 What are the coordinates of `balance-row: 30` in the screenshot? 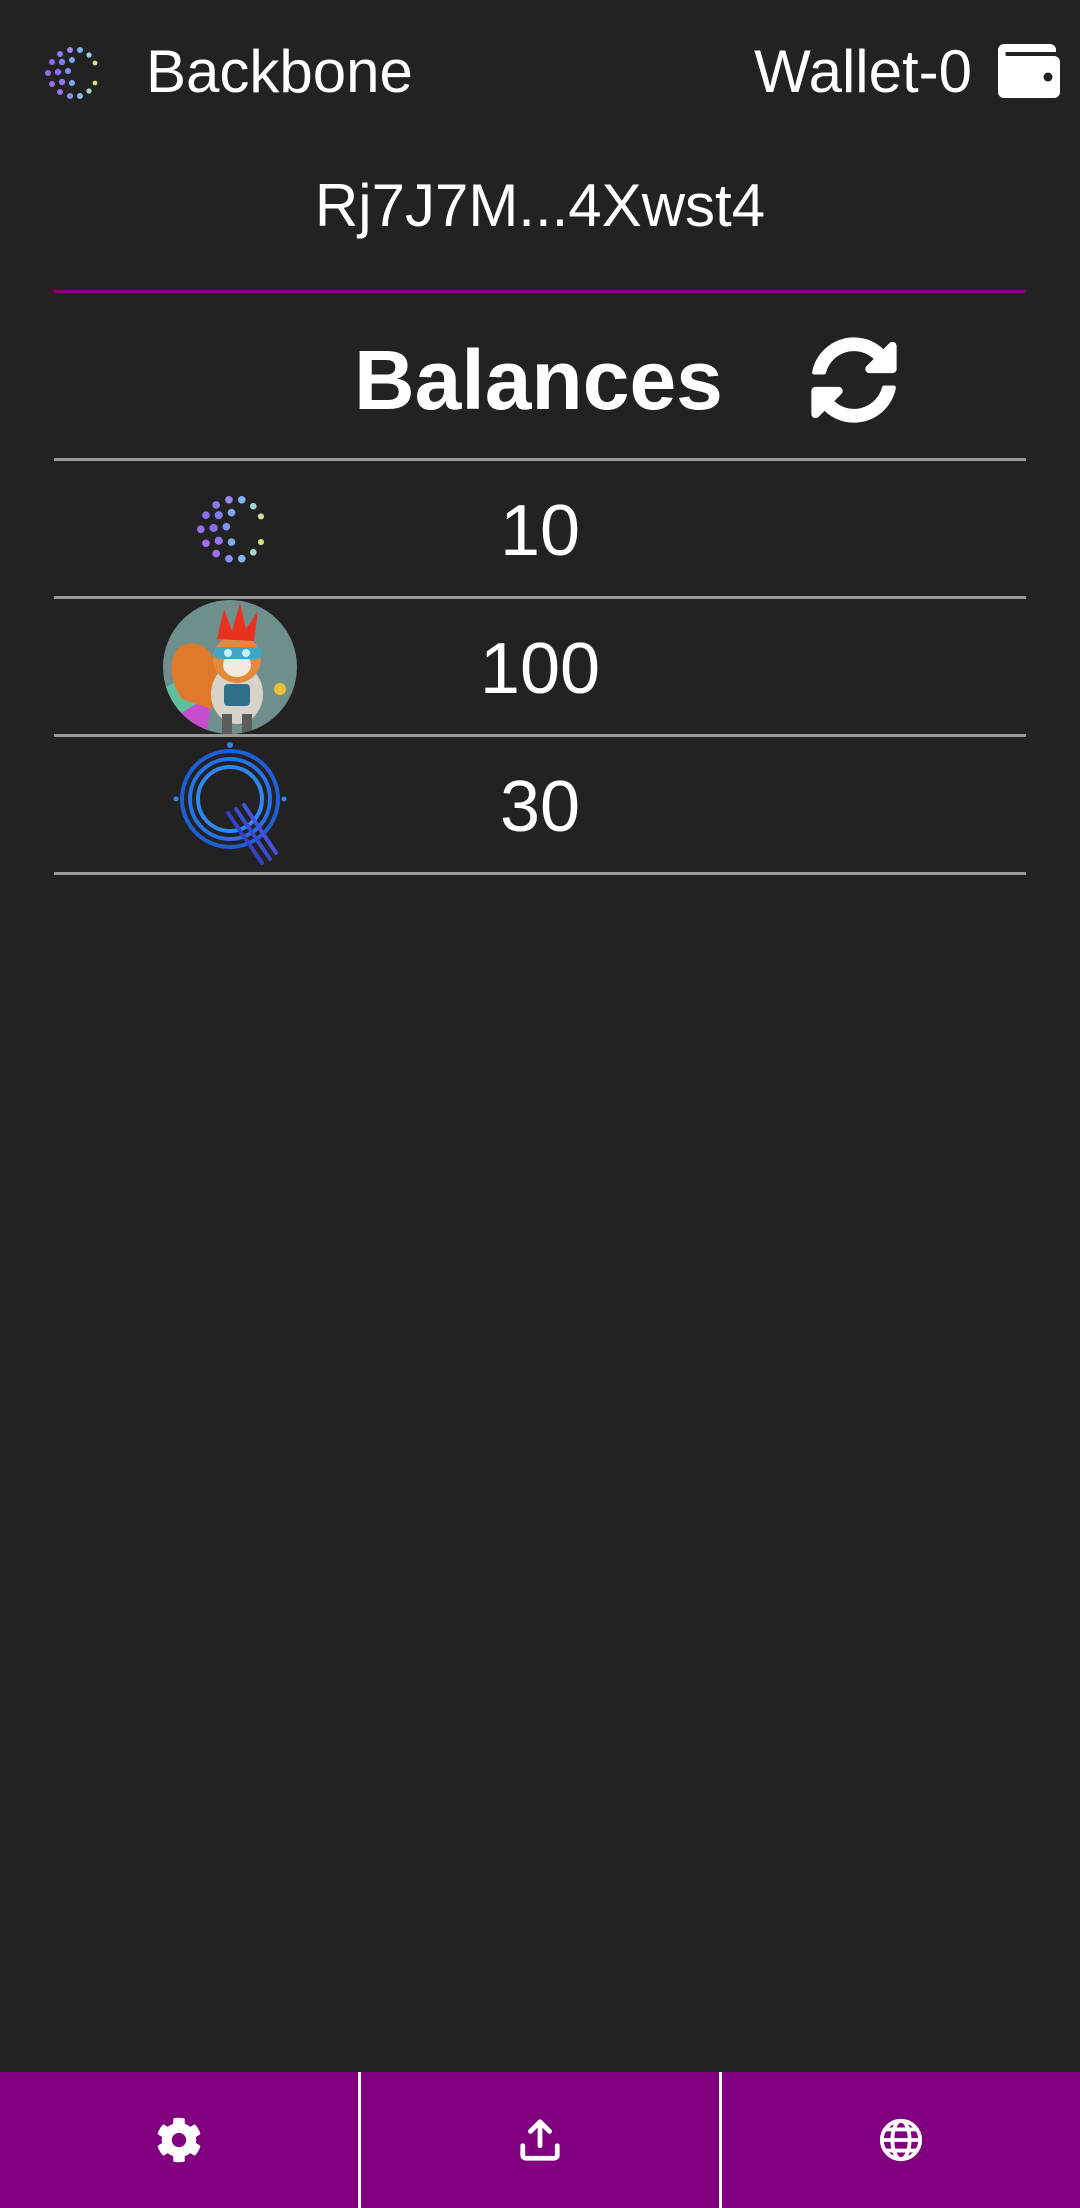 It's located at (540, 804).